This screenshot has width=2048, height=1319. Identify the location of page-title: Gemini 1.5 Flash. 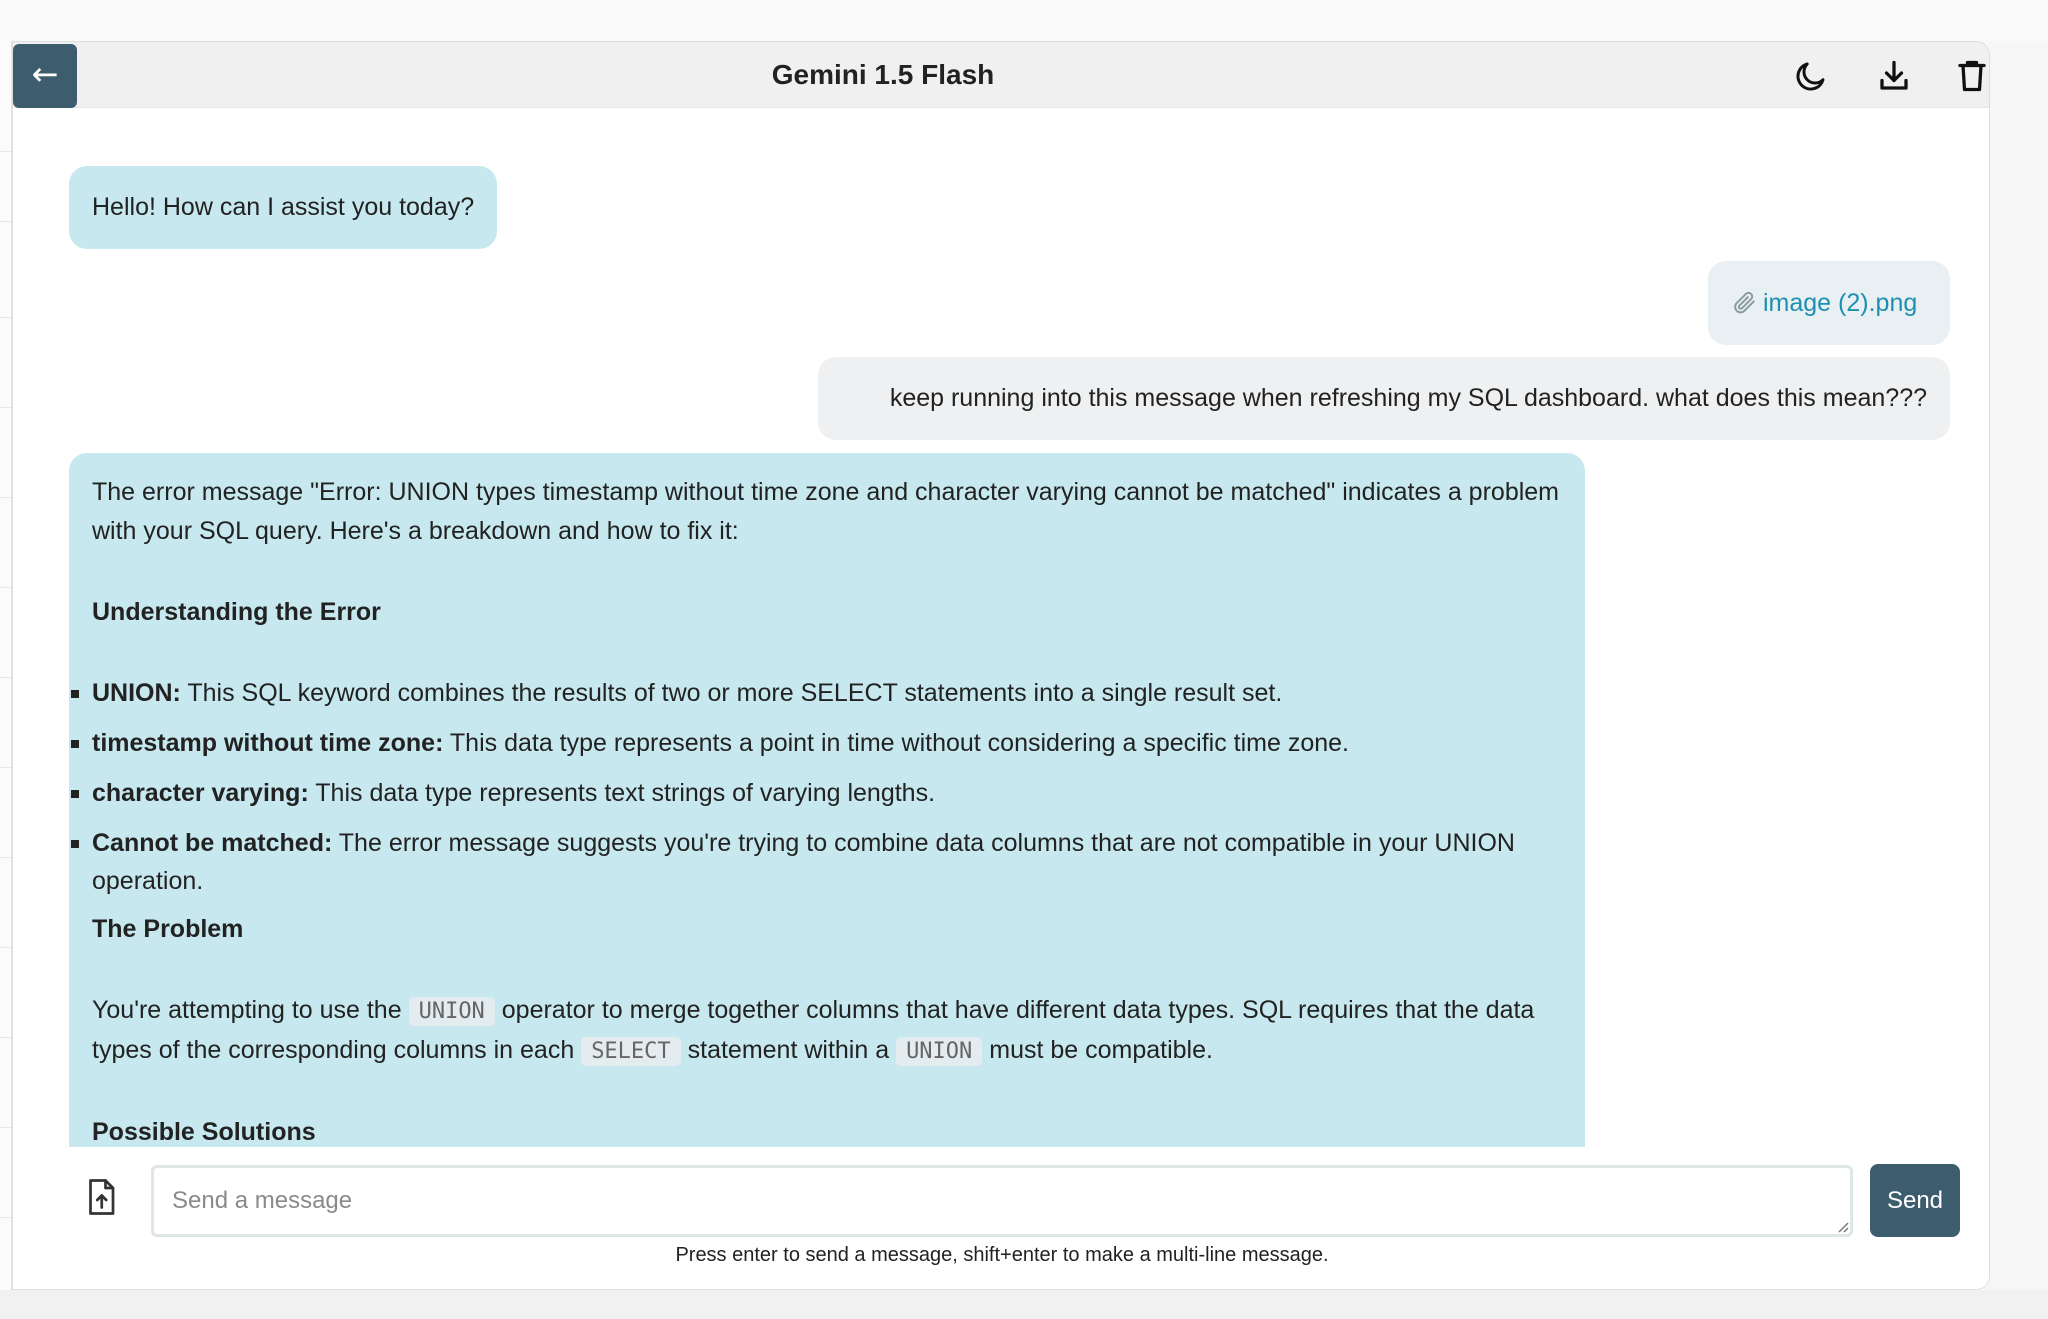
(883, 74).